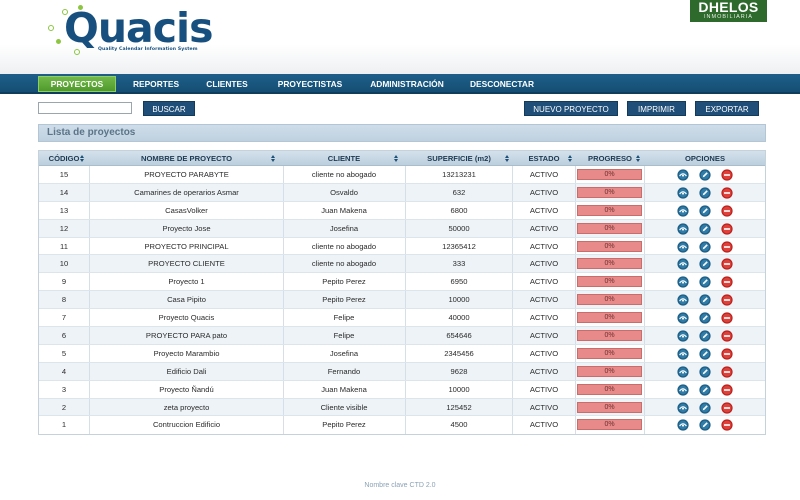 The height and width of the screenshot is (500, 800). What do you see at coordinates (402, 371) in the screenshot?
I see `table-row: 4 Edificio Dali Fernando 9628 ACTIVO 0%` at bounding box center [402, 371].